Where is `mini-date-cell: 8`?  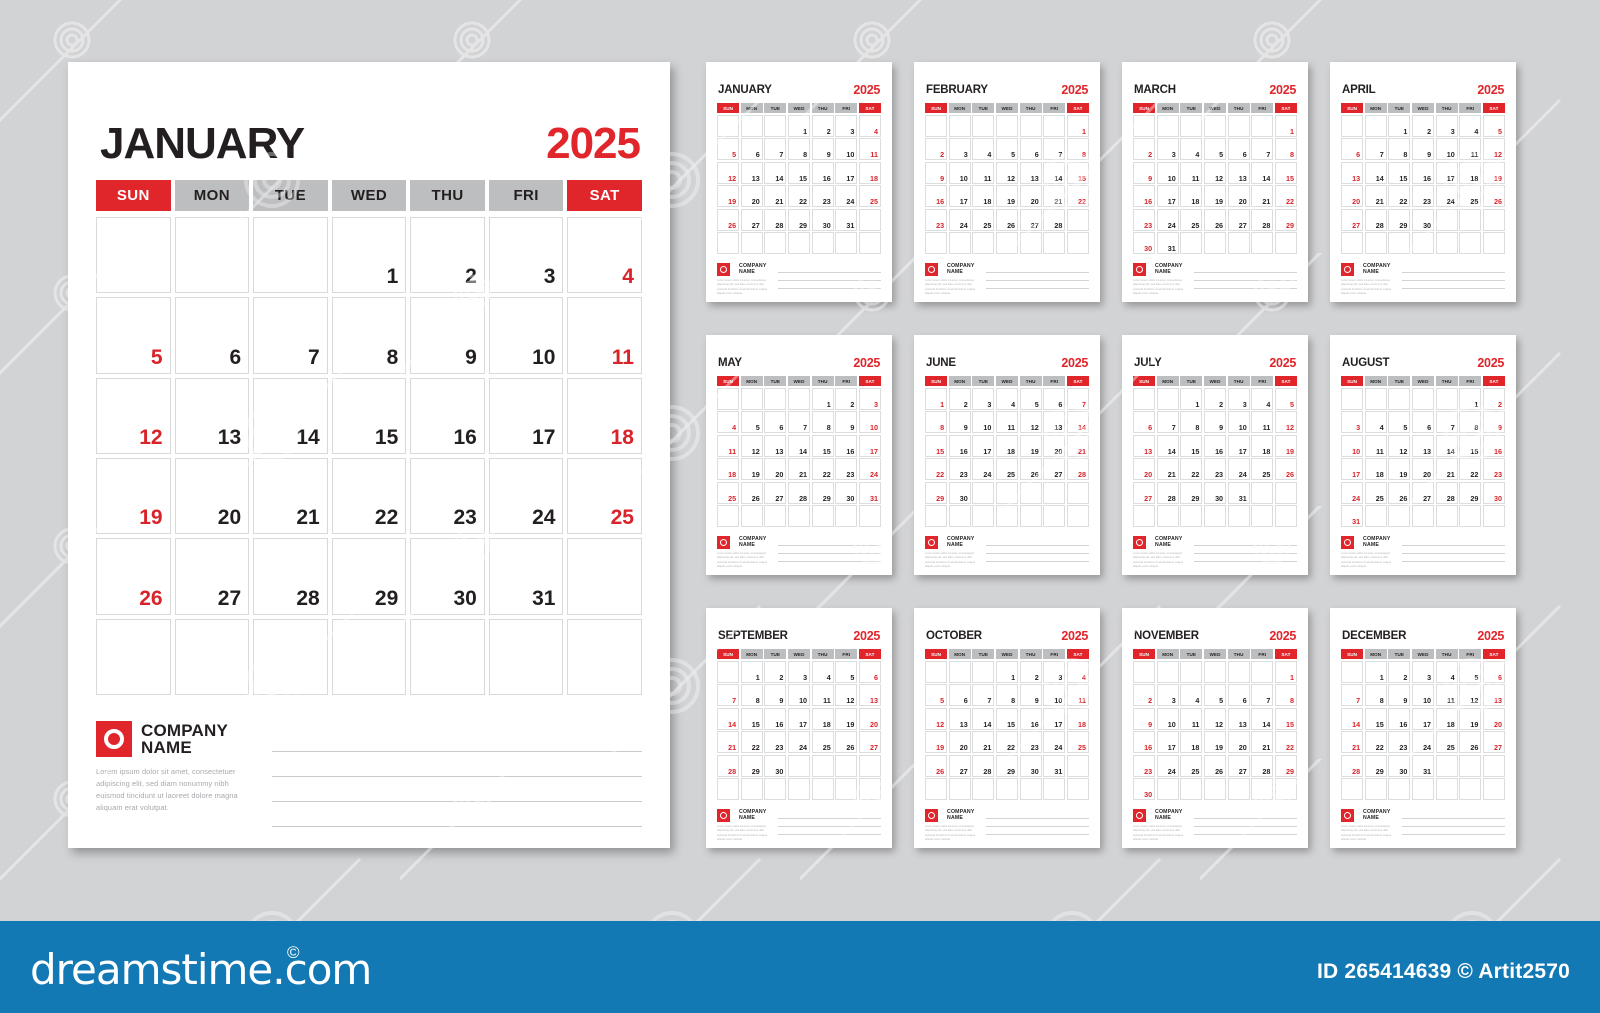 mini-date-cell: 8 is located at coordinates (1399, 149).